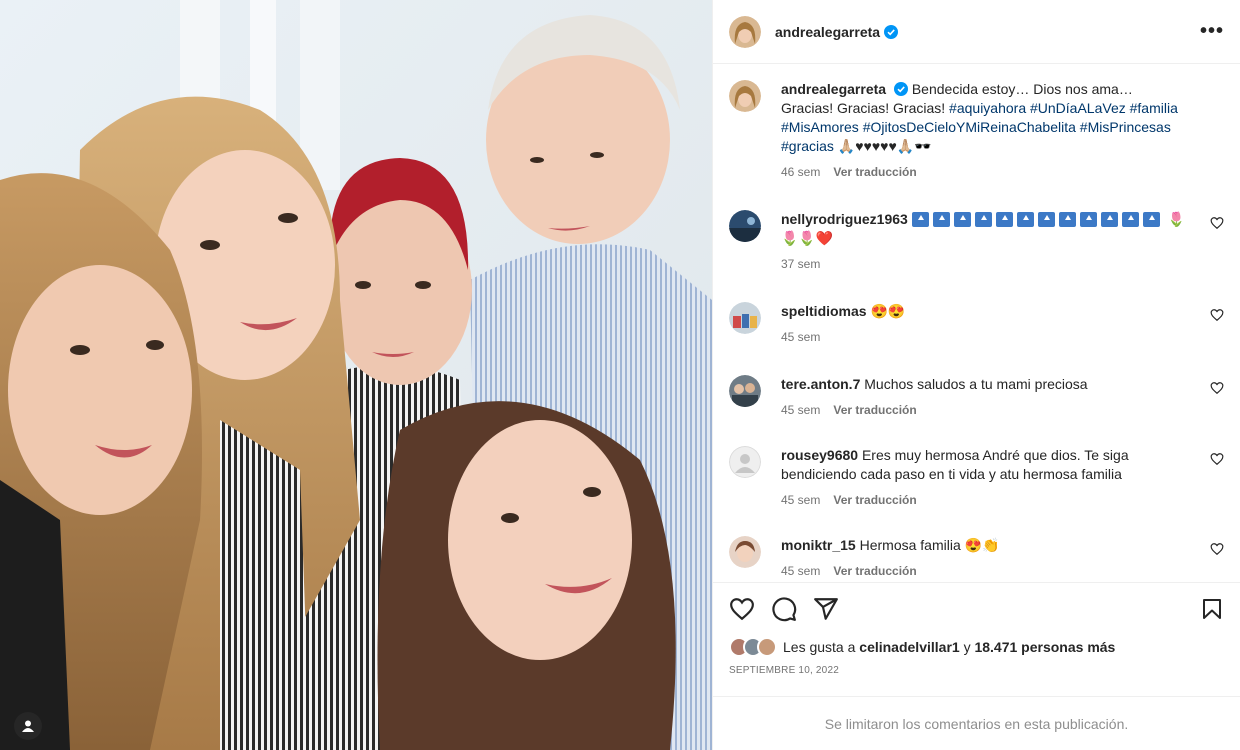  Describe the element at coordinates (1154, 108) in the screenshot. I see `hashtag-link: #familia` at that location.